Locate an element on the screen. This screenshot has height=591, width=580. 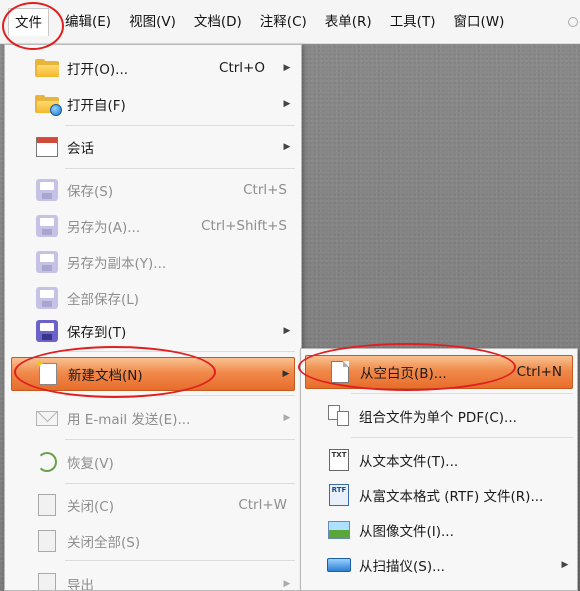
submenu-item-from-scanner: 从扫描仪(S)... ▶ is located at coordinates (439, 565).